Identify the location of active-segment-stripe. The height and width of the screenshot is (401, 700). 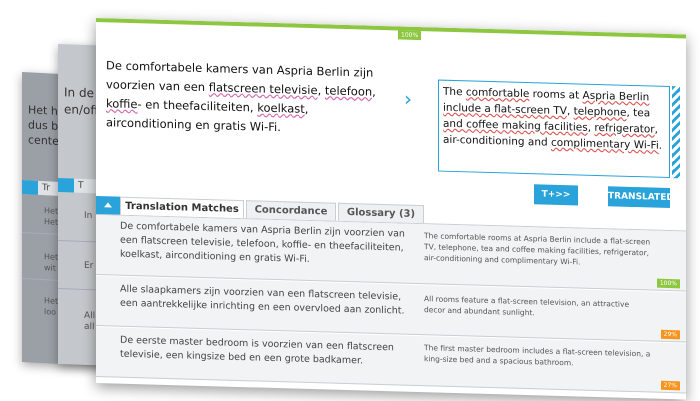
(676, 132).